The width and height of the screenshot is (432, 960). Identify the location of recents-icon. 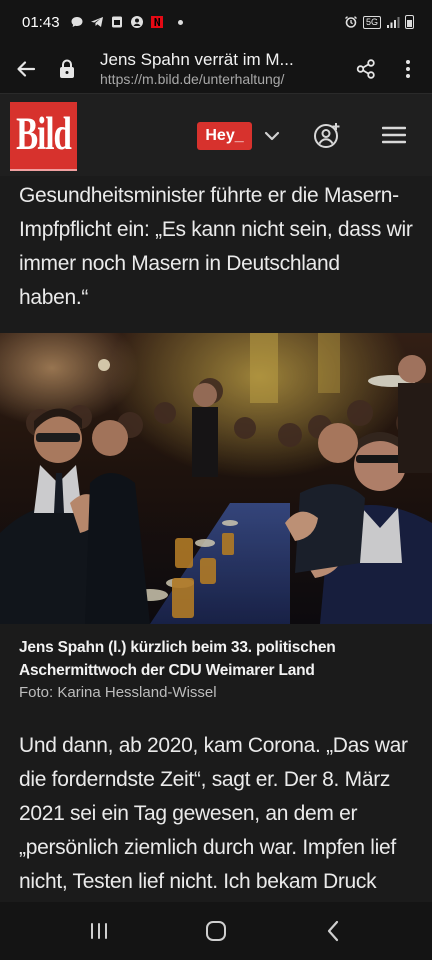
(98, 931).